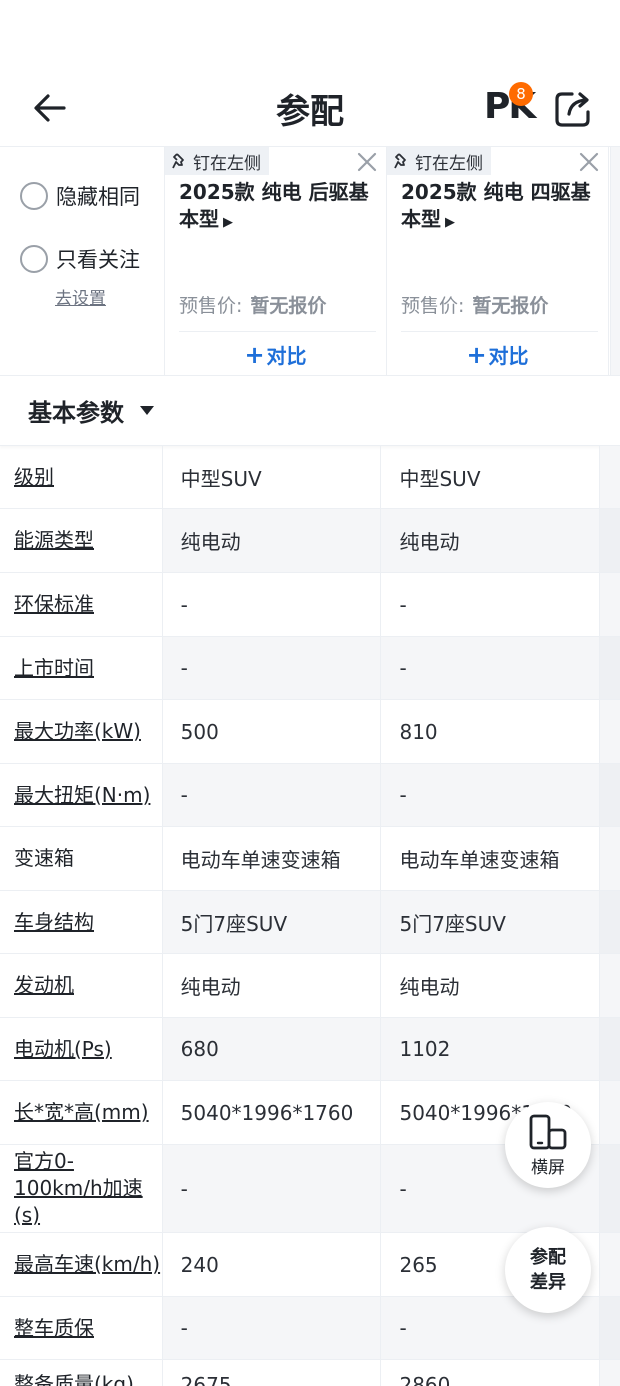  Describe the element at coordinates (548, 1270) in the screenshot. I see `param-diff-button: 参配 差异` at that location.